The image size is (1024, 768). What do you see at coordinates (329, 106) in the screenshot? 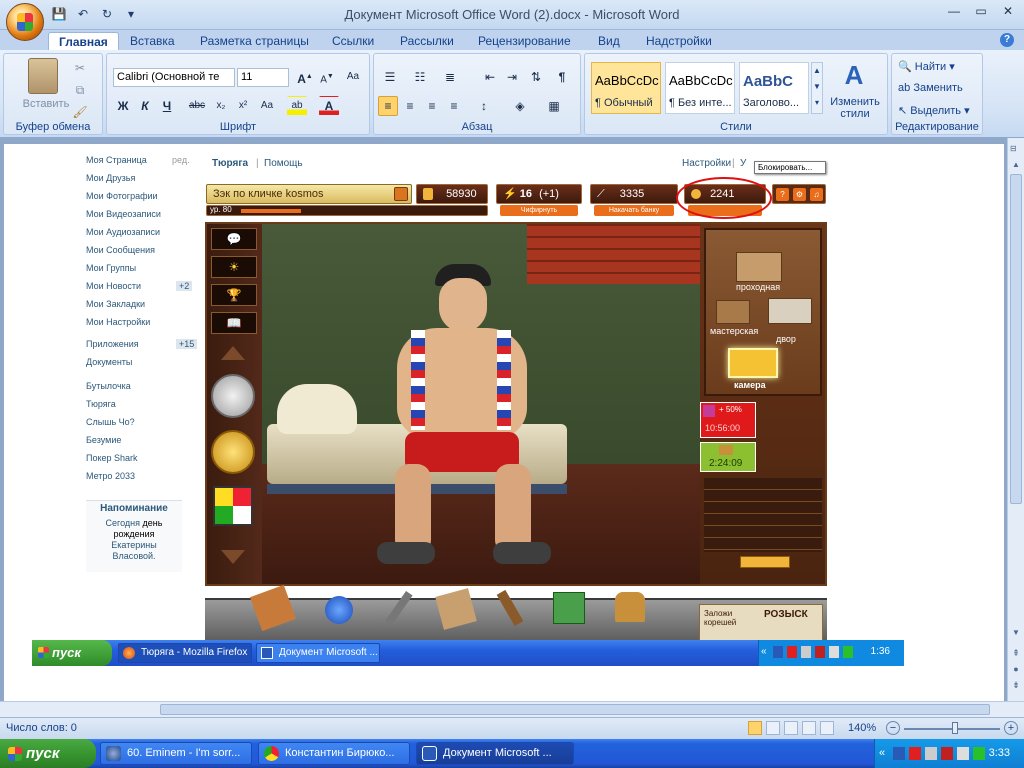
I see `font-color-icon: A` at bounding box center [329, 106].